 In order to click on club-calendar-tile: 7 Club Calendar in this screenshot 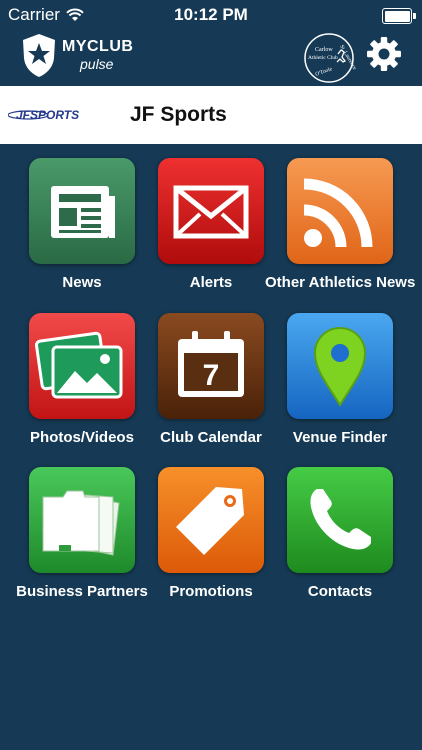, I will do `click(211, 379)`.